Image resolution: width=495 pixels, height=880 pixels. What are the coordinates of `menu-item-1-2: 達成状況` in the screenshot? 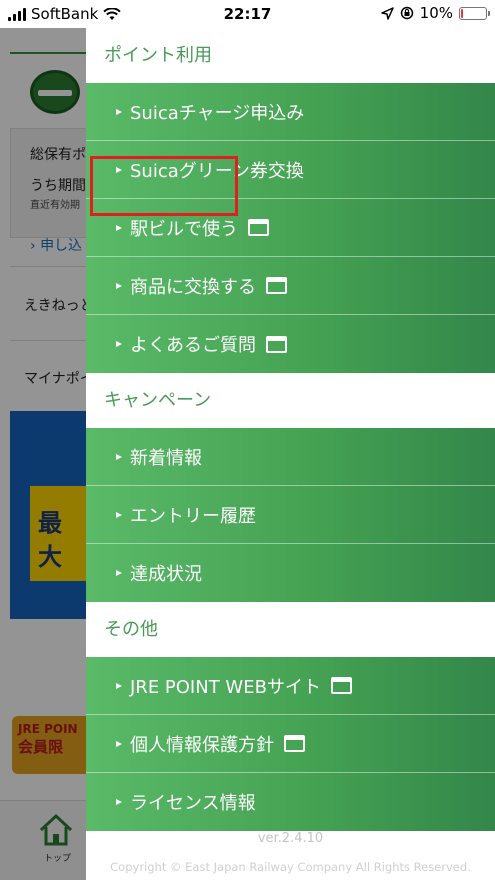 It's located at (290, 573).